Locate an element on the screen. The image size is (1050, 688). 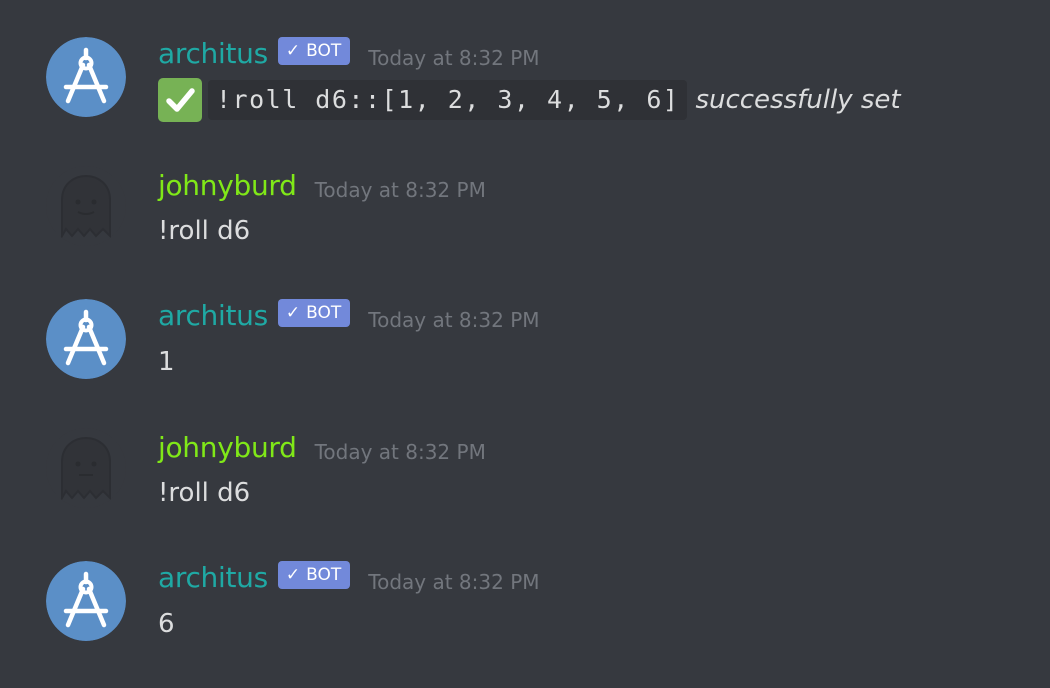
message-text: 6 is located at coordinates (166, 624).